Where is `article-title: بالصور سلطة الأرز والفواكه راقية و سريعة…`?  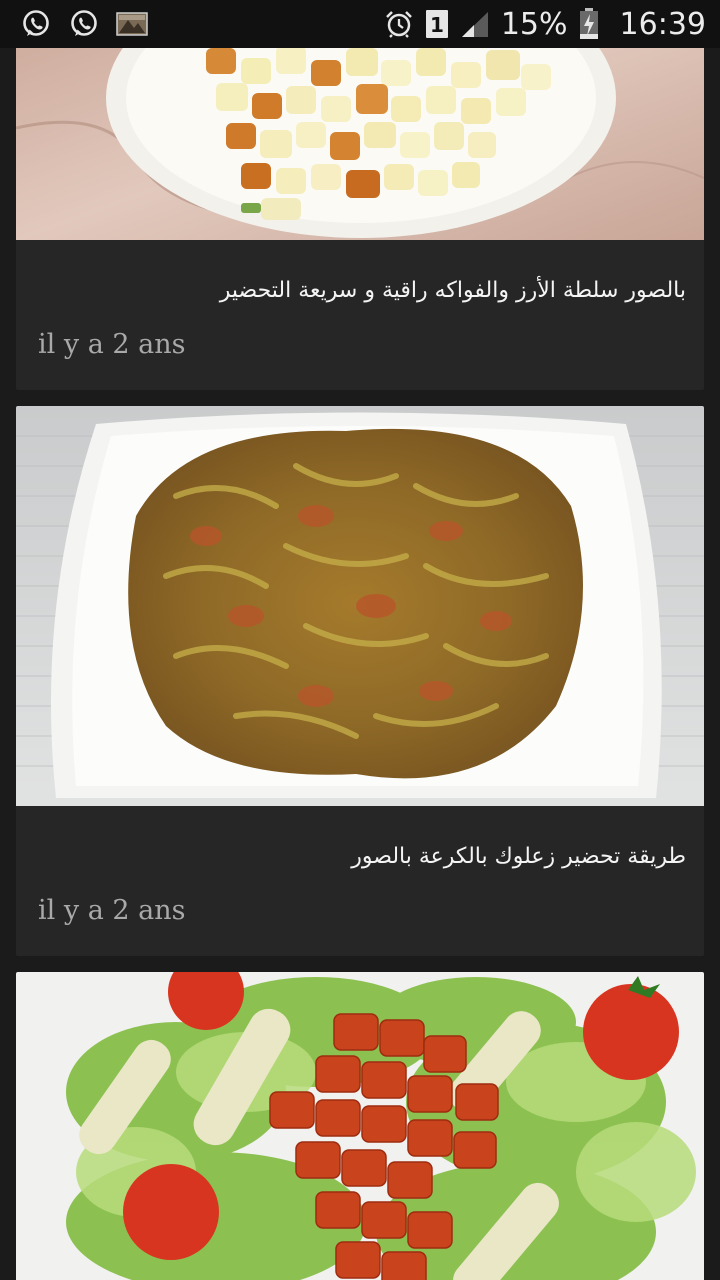
article-title: بالصور سلطة الأرز والفواكه راقية و سريعة… is located at coordinates (453, 290).